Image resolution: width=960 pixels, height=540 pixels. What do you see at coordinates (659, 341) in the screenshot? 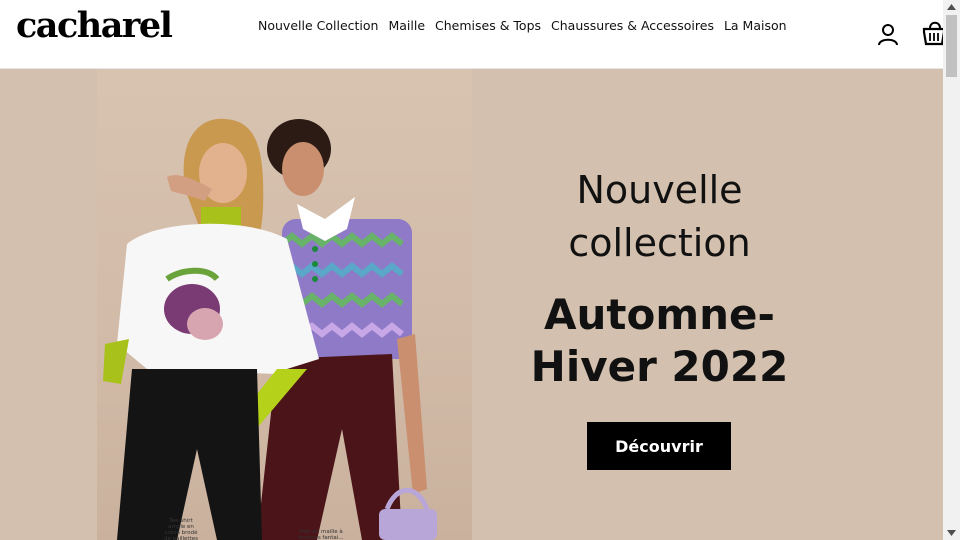
I see `hero-title: Automne- Hiver 2022` at bounding box center [659, 341].